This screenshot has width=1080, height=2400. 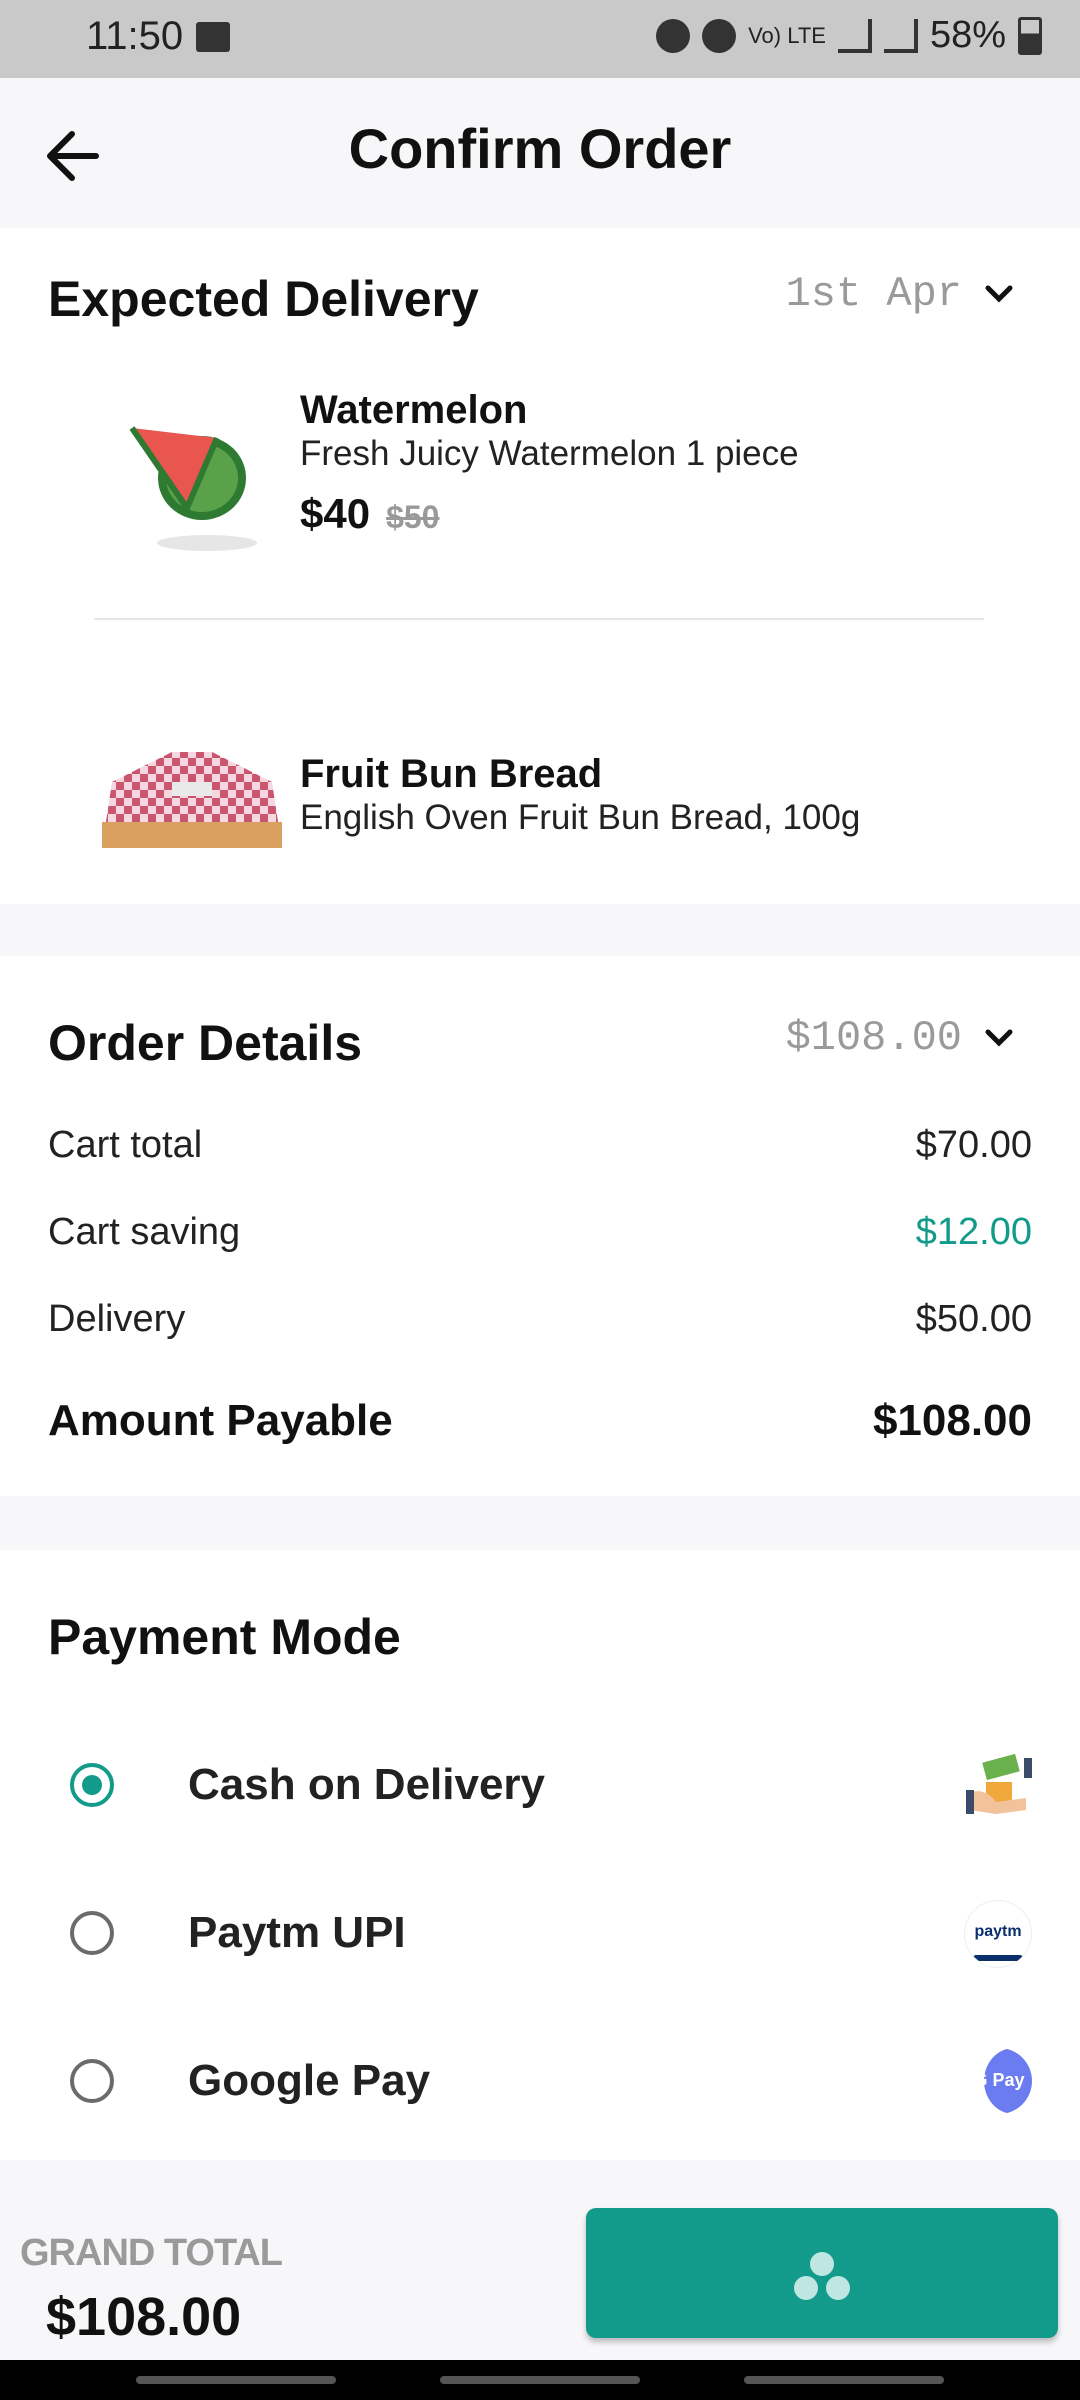 What do you see at coordinates (719, 35) in the screenshot?
I see `mute-icon` at bounding box center [719, 35].